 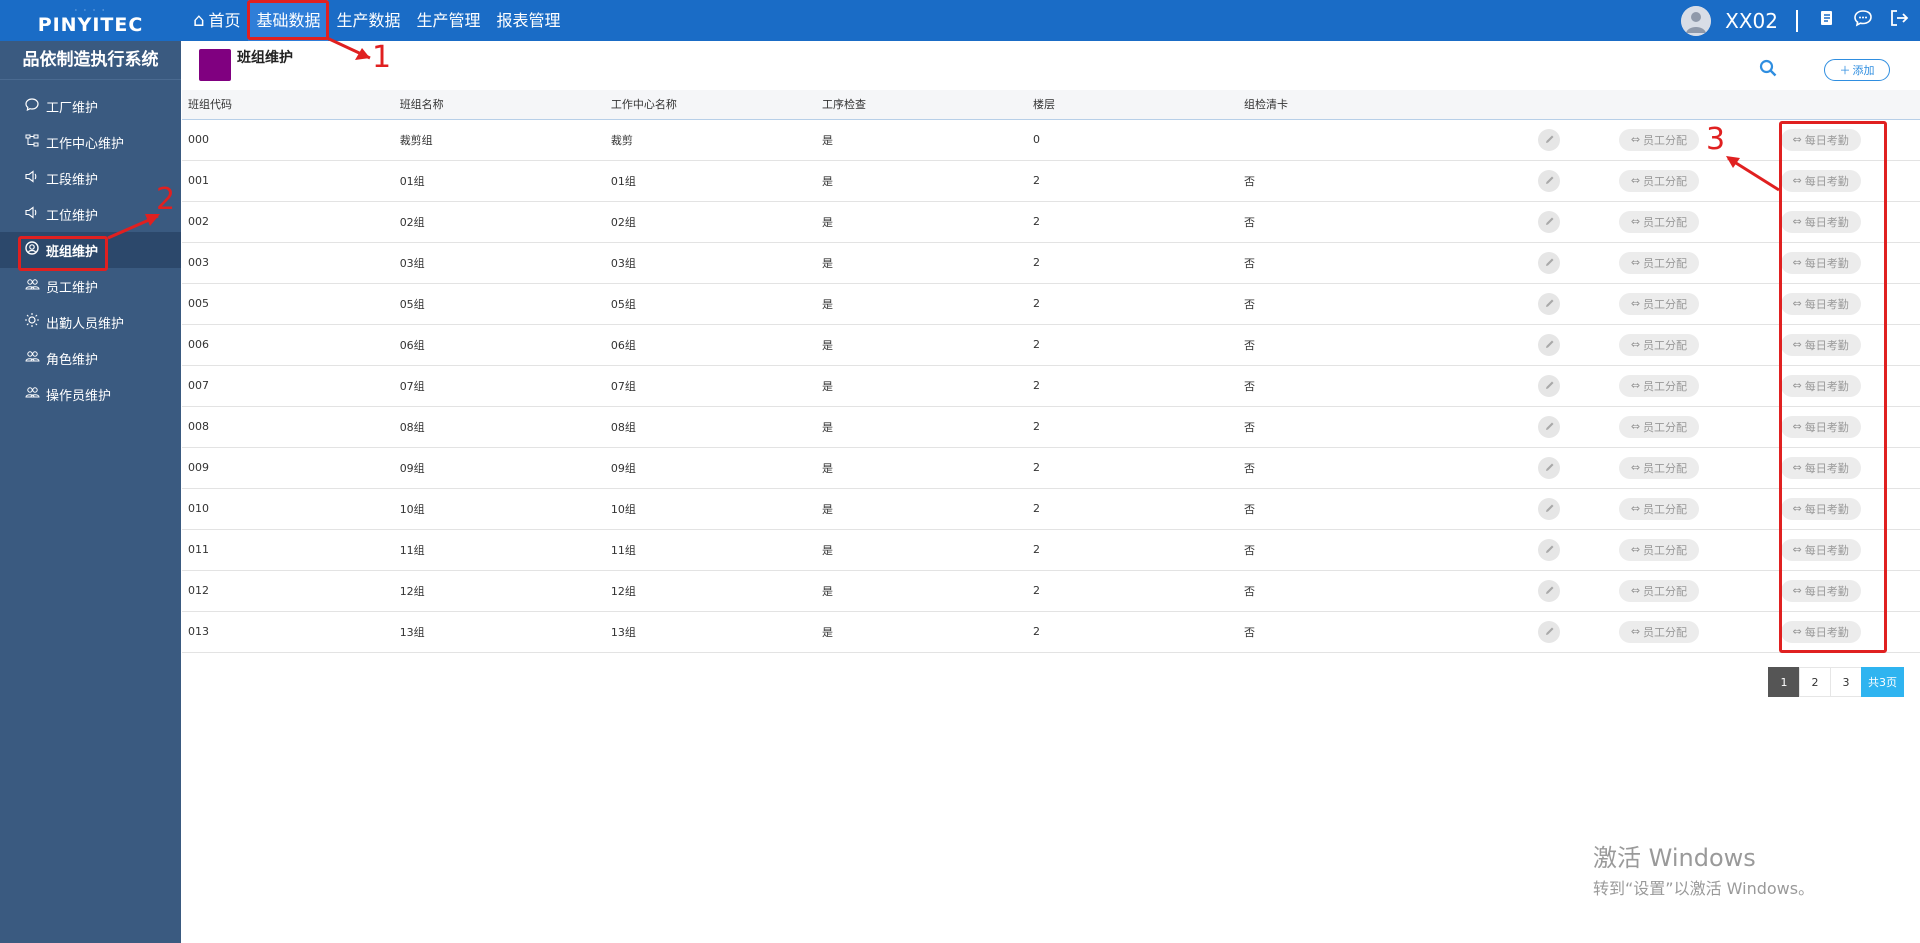 What do you see at coordinates (499, 181) in the screenshot?
I see `cell-name: 01组` at bounding box center [499, 181].